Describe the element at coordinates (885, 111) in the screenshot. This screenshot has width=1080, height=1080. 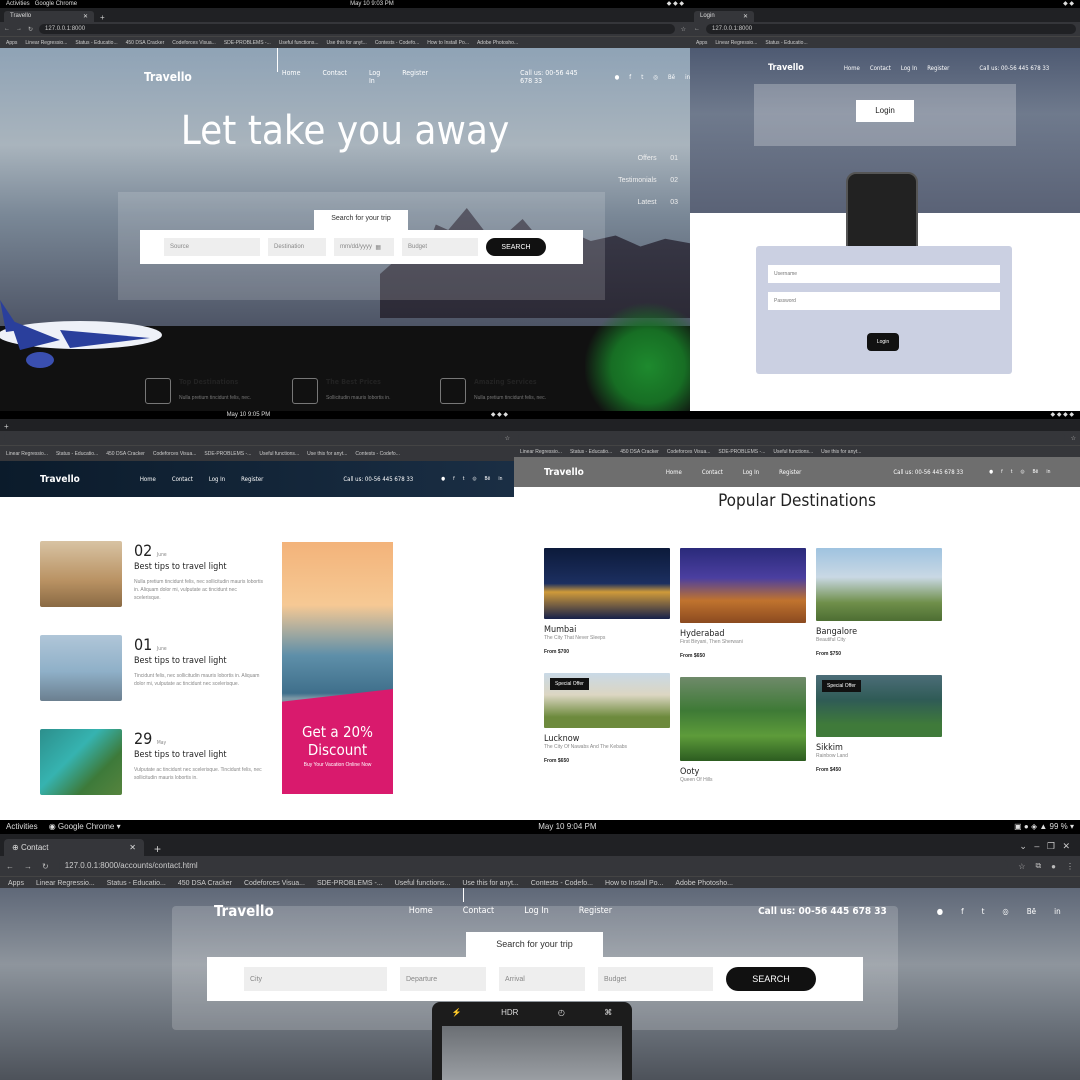
I see `login-tab: Login` at that location.